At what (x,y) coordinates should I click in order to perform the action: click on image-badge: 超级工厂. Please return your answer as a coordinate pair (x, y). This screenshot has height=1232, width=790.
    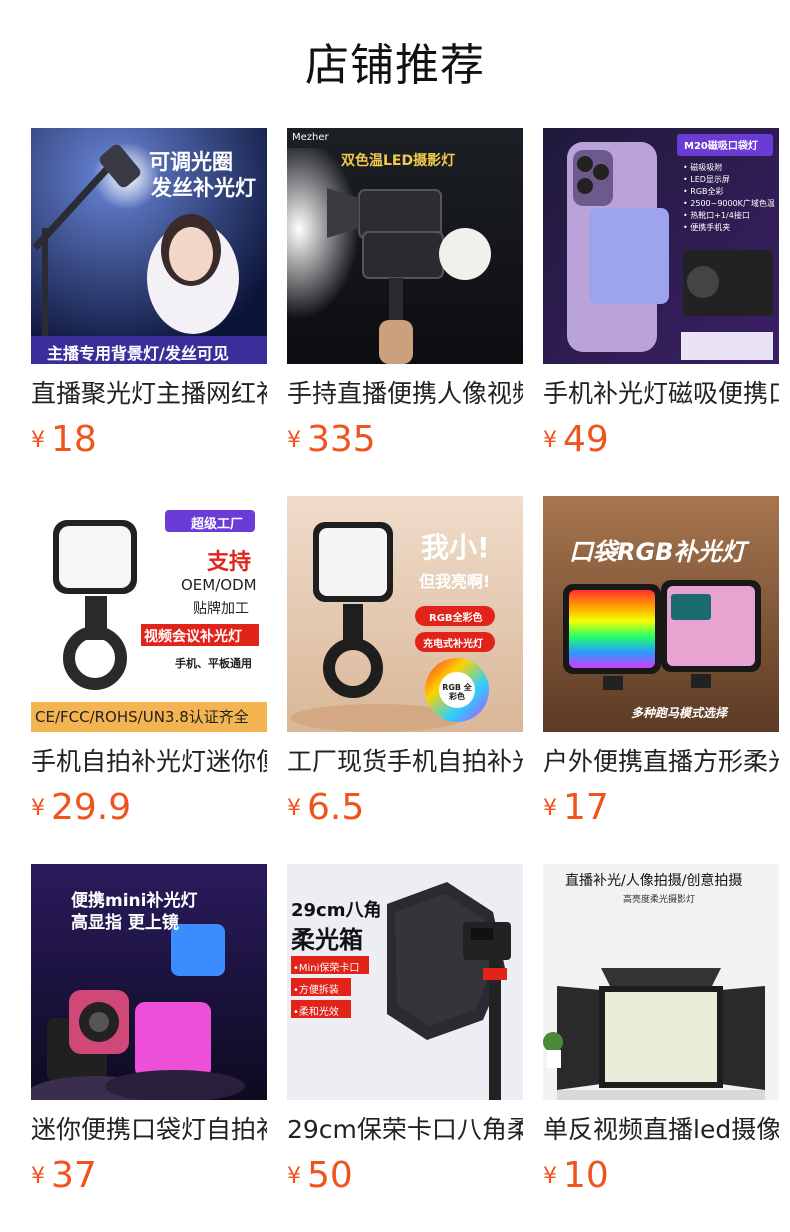
    Looking at the image, I should click on (217, 524).